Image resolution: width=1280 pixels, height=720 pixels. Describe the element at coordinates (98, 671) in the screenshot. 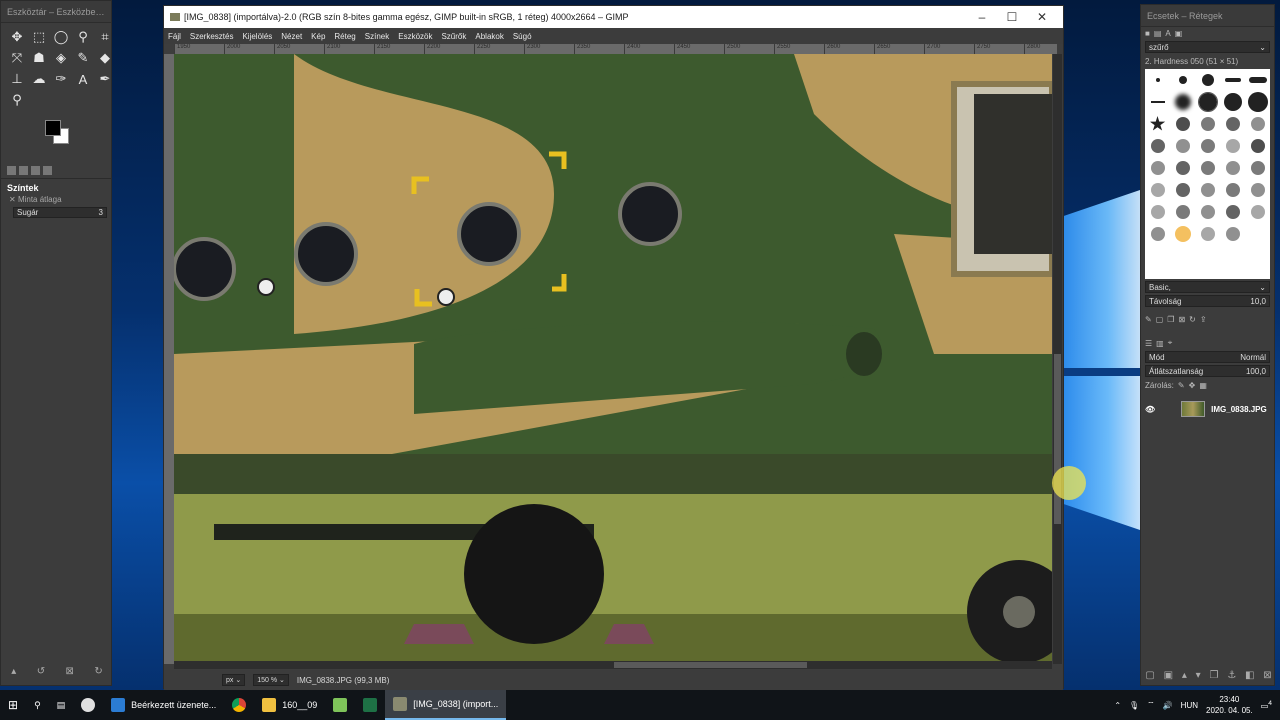

I see `reset-options-icon: ↻` at that location.